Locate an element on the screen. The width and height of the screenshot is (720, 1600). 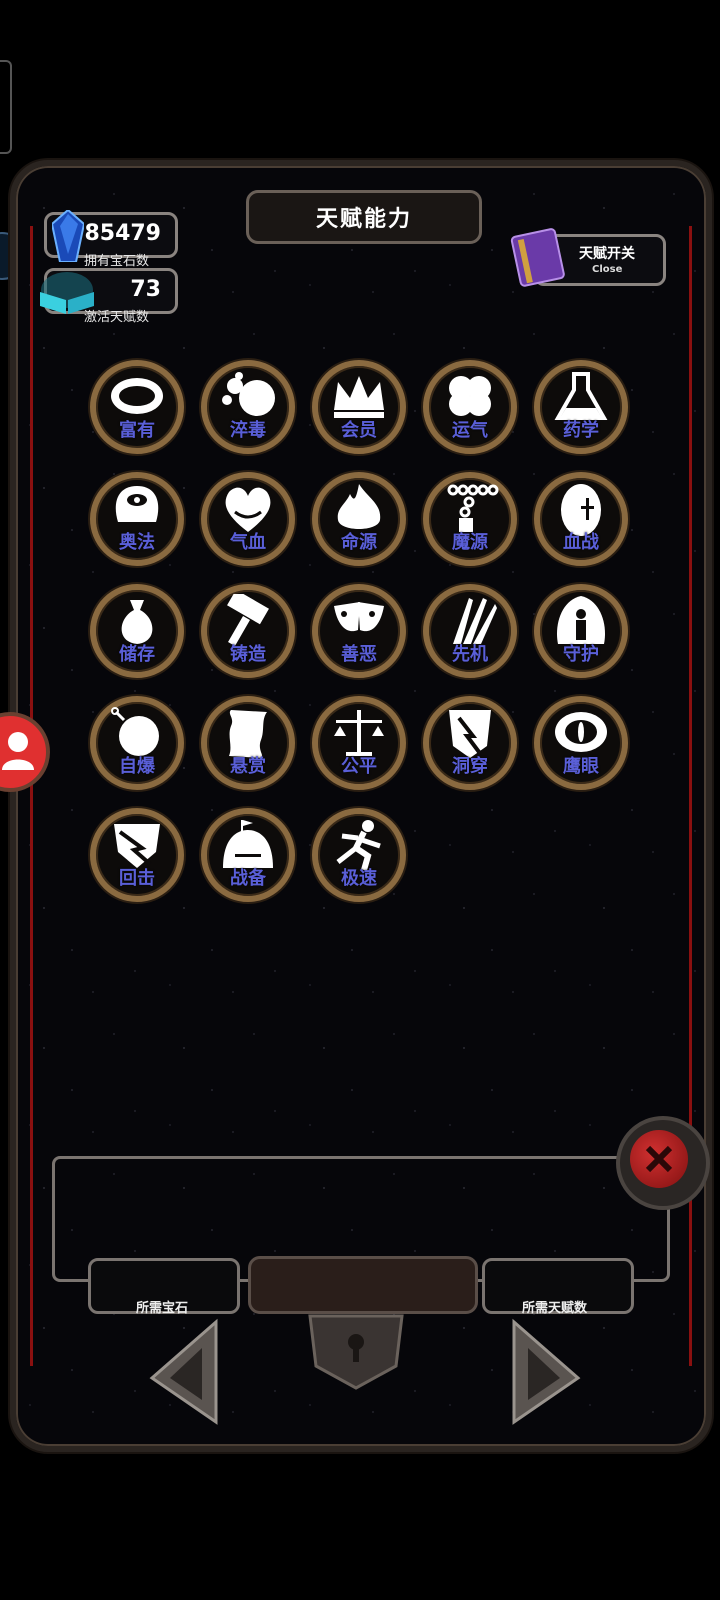
close-icon is located at coordinates (659, 1159).